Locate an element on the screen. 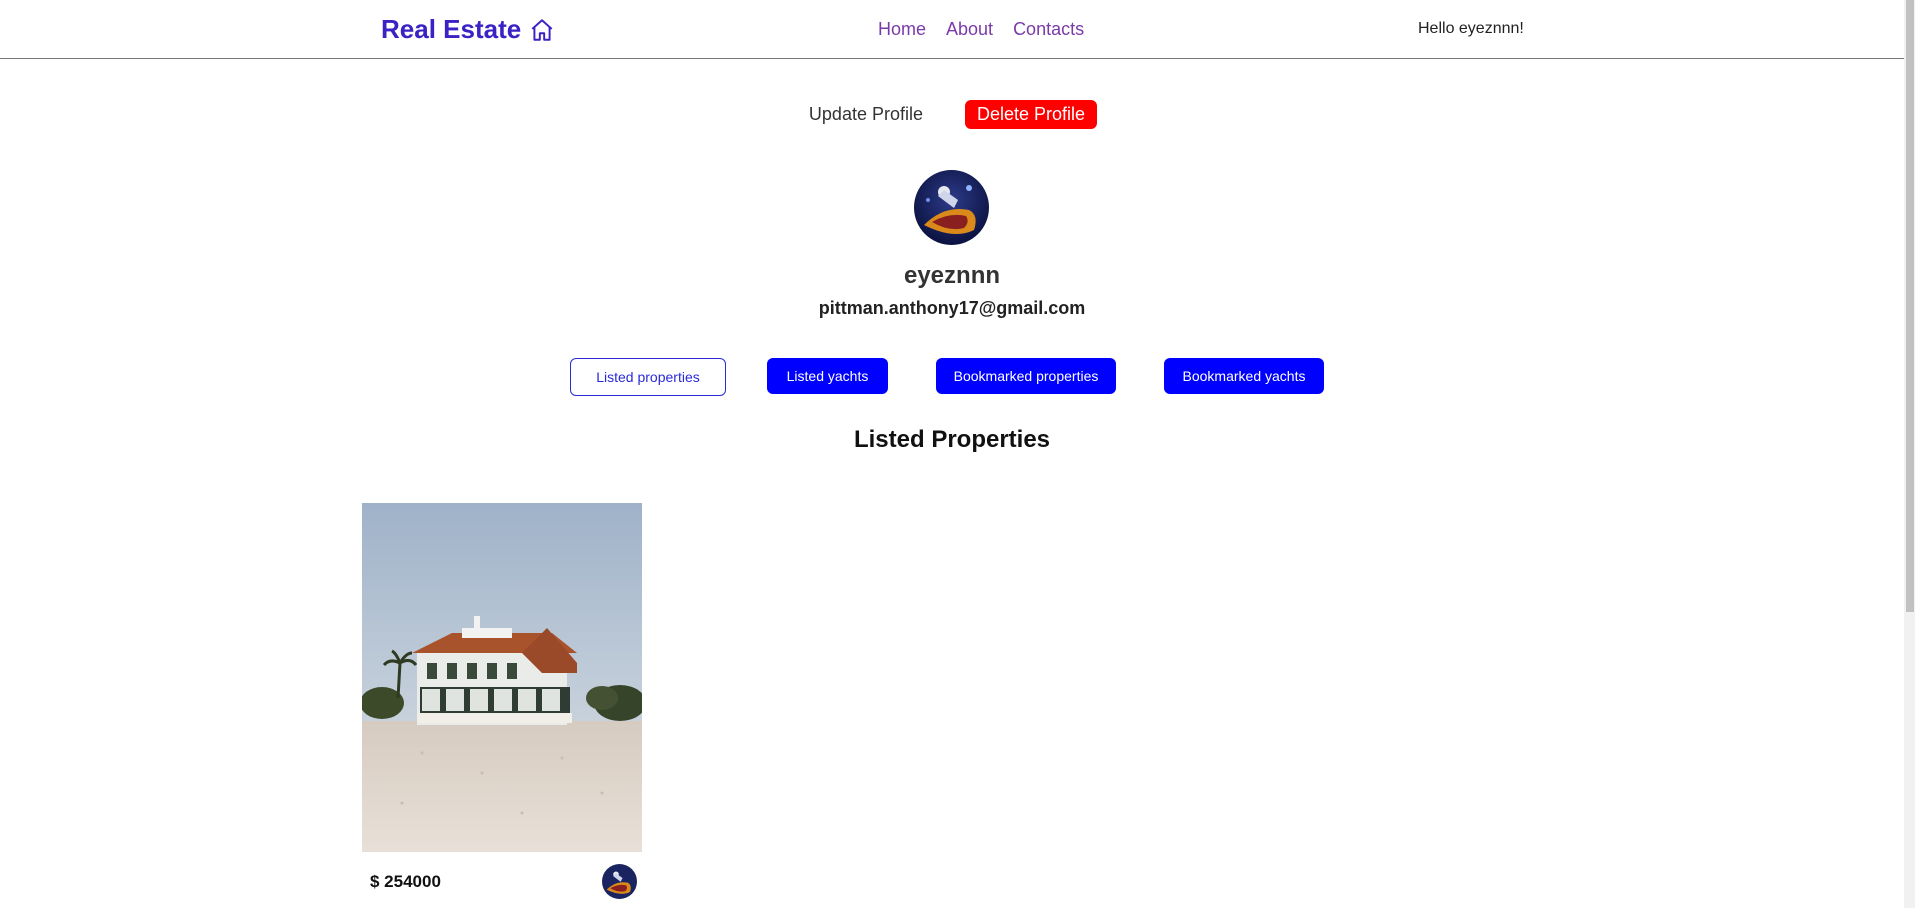 Image resolution: width=1915 pixels, height=908 pixels. delete-profile-button: Delete Profile is located at coordinates (1031, 114).